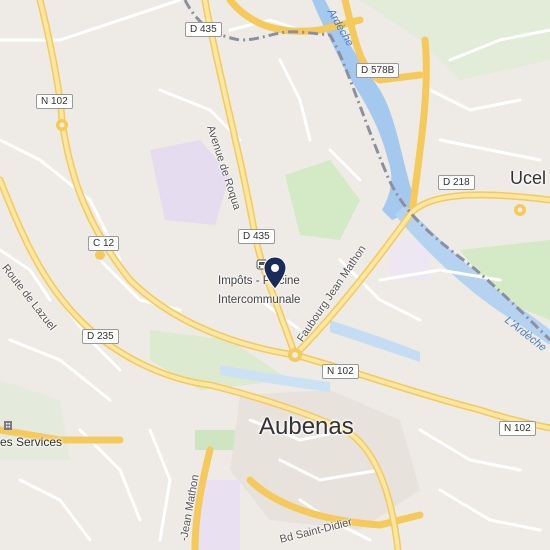 This screenshot has width=550, height=550. Describe the element at coordinates (259, 291) in the screenshot. I see `poi-label: Impôts - Piscine Intercommunale` at that location.